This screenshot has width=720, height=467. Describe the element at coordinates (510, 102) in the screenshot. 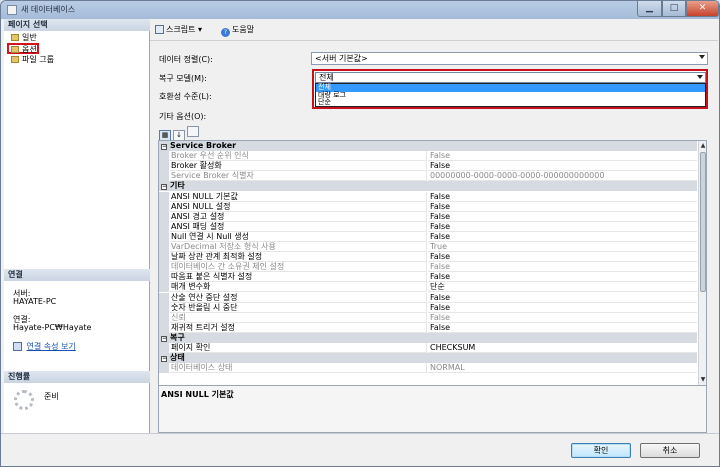

I see `option-simple: 단순` at that location.